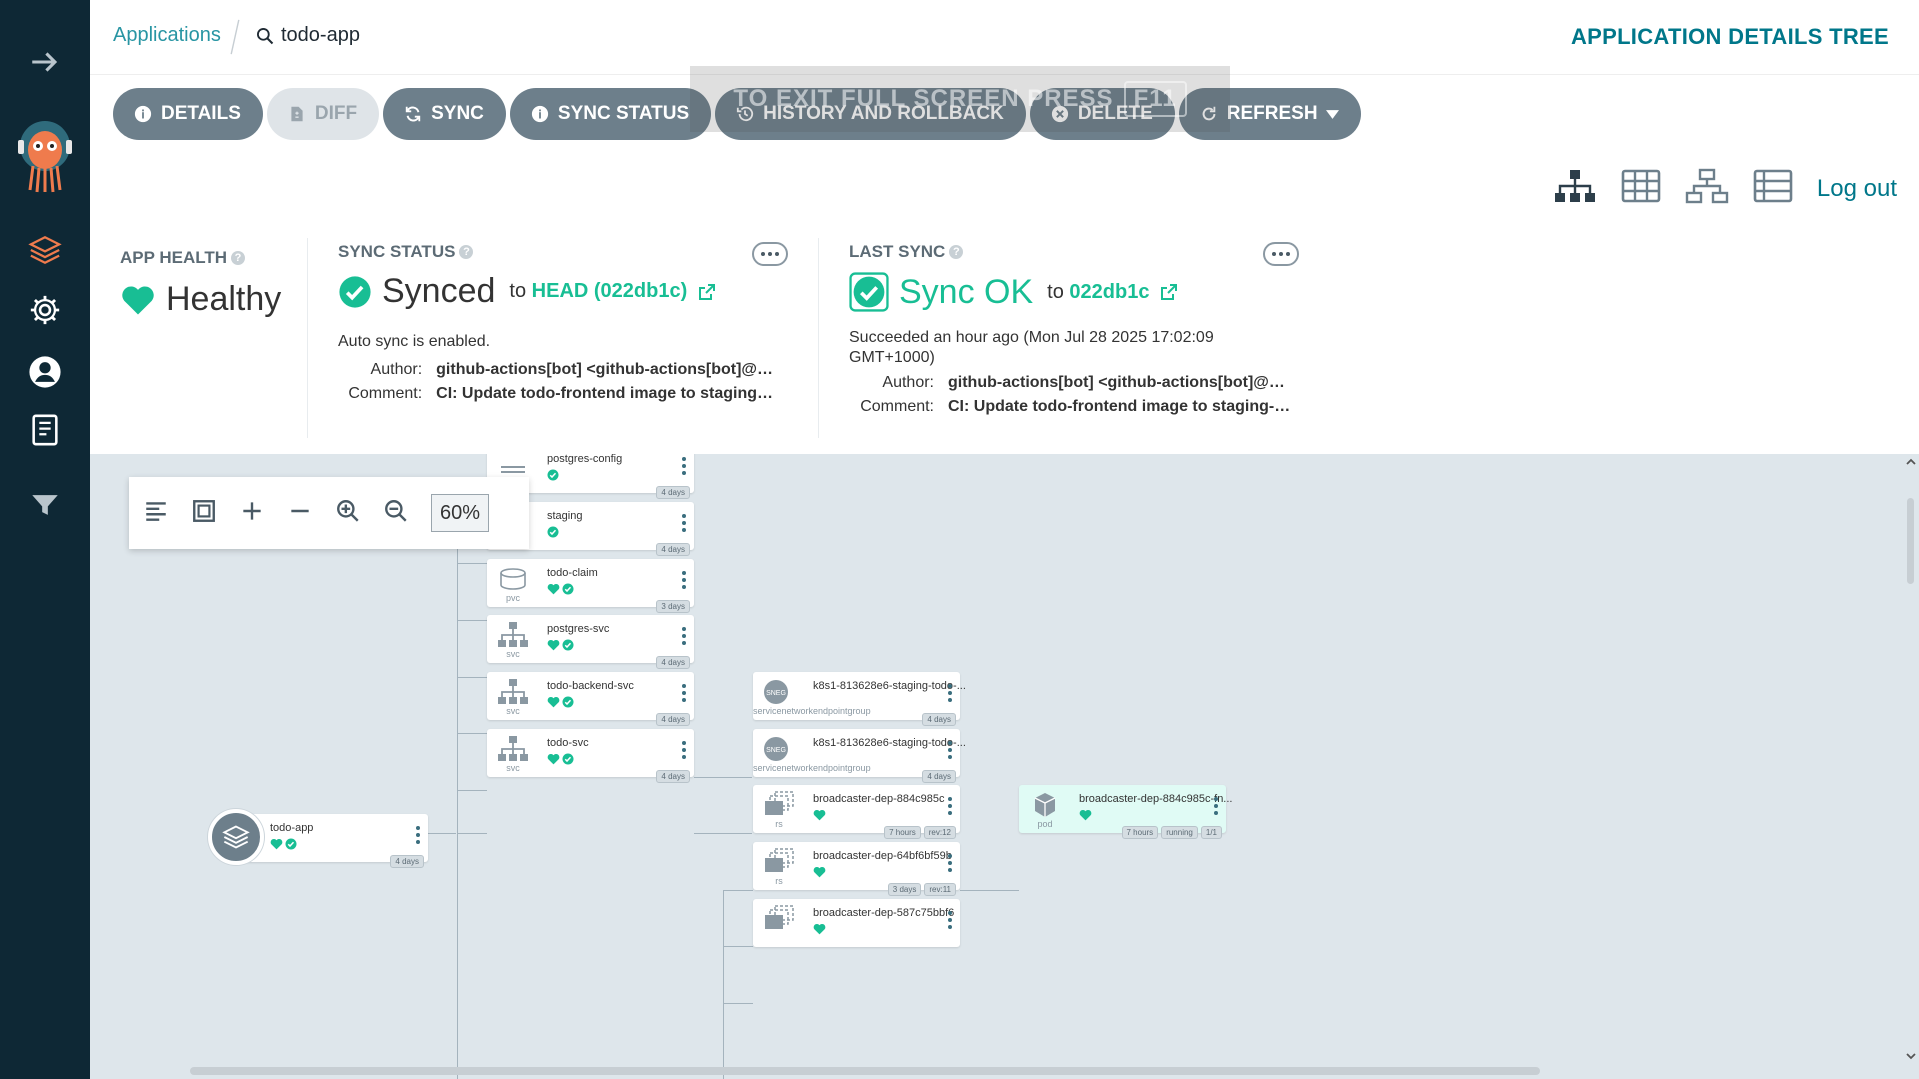 The height and width of the screenshot is (1079, 1919). What do you see at coordinates (204, 513) in the screenshot?
I see `fit-screen-icon` at bounding box center [204, 513].